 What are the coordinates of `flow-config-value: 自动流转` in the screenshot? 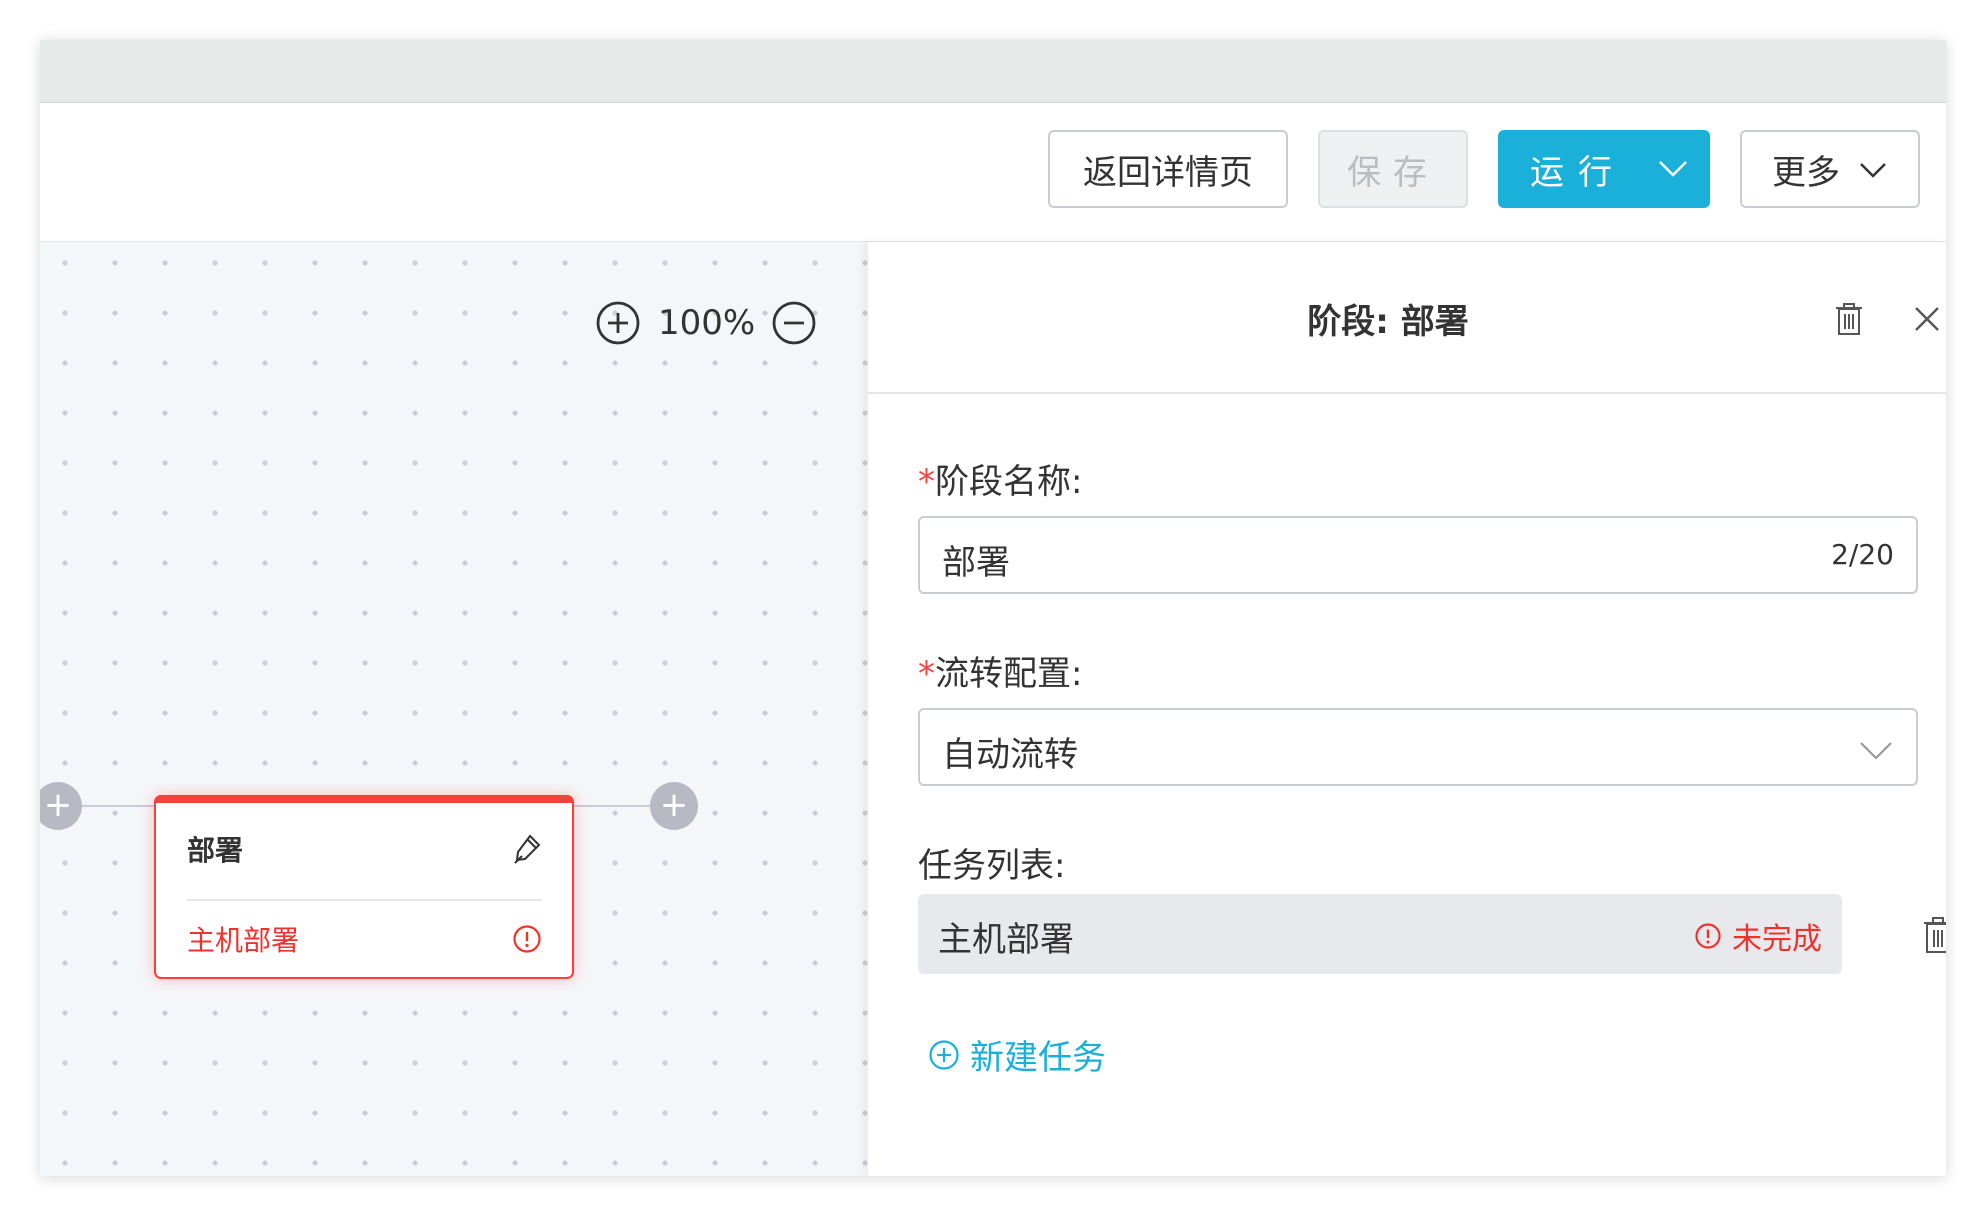 It's located at (1010, 755).